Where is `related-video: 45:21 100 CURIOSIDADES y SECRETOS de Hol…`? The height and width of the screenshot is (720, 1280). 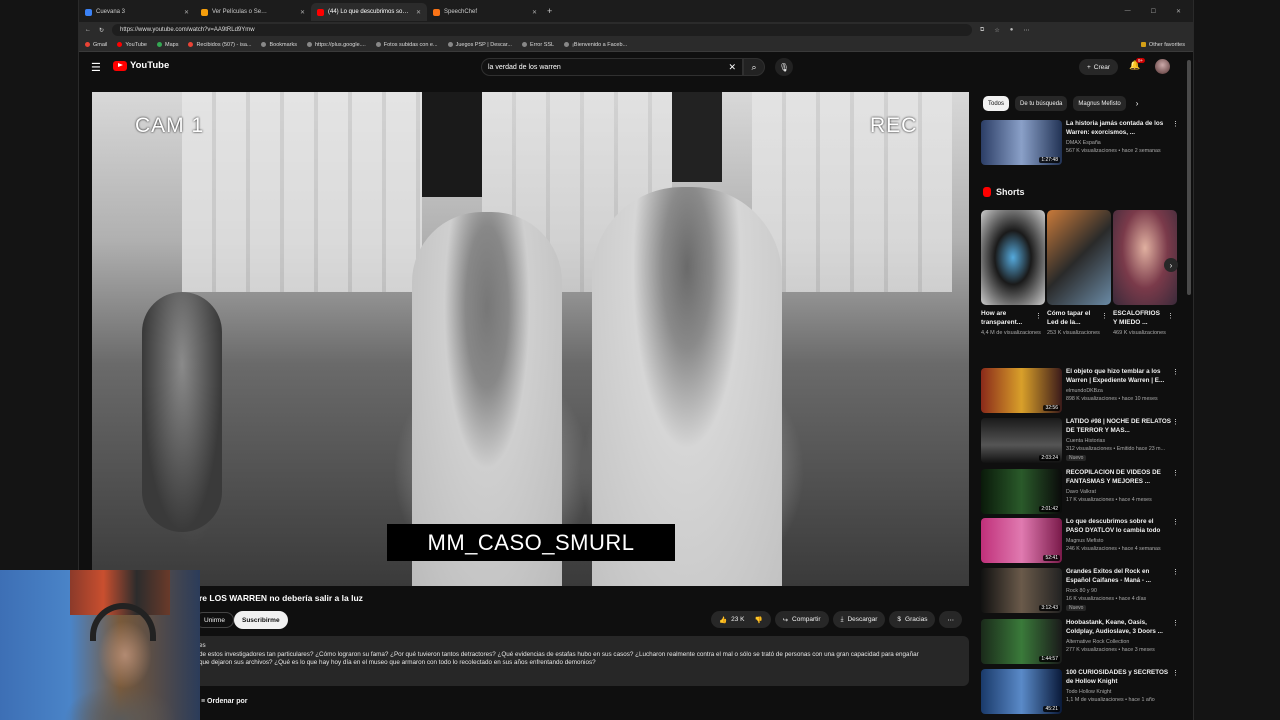
related-video: 45:21 100 CURIOSIDADES y SECRETOS de Hol… is located at coordinates (1081, 692).